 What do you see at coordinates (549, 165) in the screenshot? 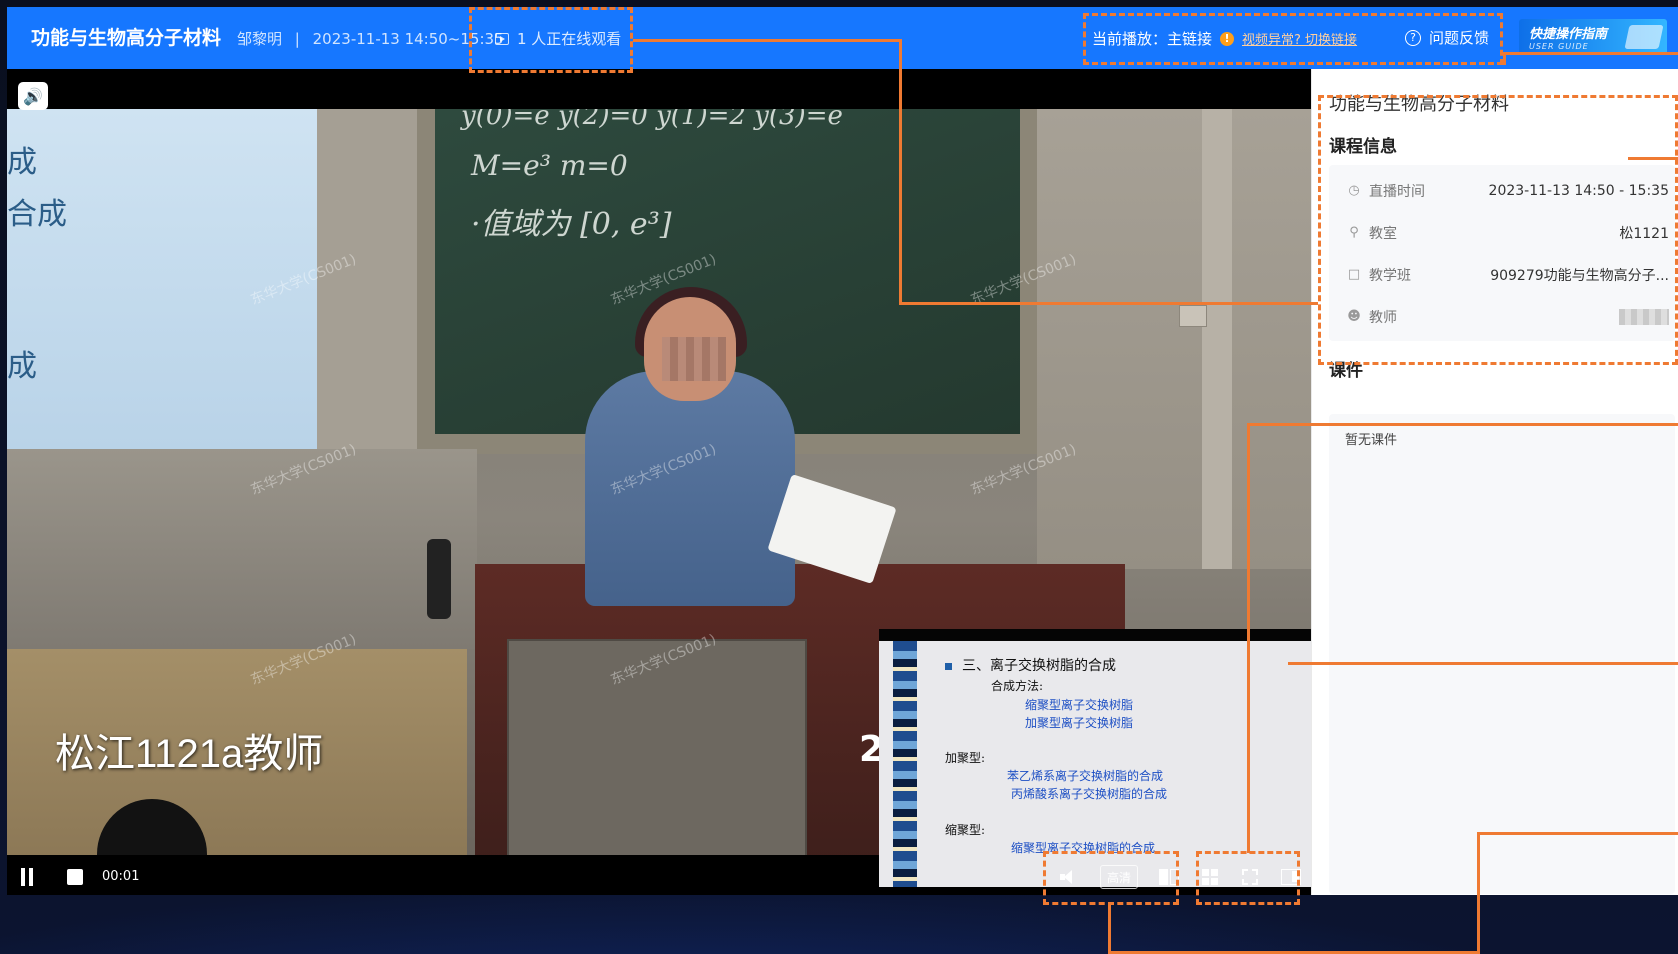
I see `board-text: M=e³ m=0` at bounding box center [549, 165].